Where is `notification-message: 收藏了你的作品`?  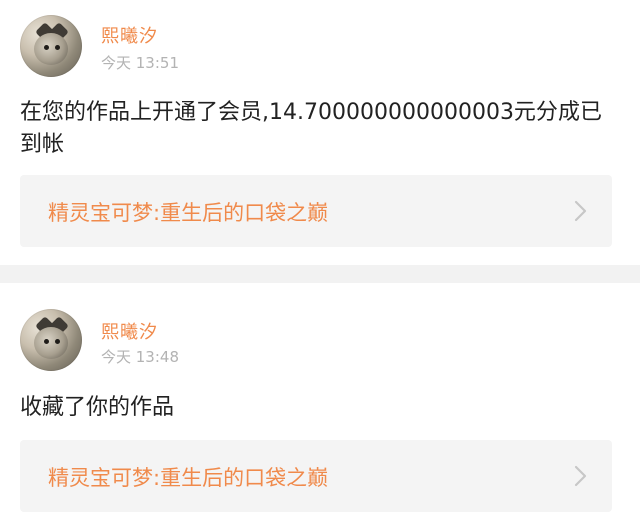 notification-message: 收藏了你的作品 is located at coordinates (97, 407).